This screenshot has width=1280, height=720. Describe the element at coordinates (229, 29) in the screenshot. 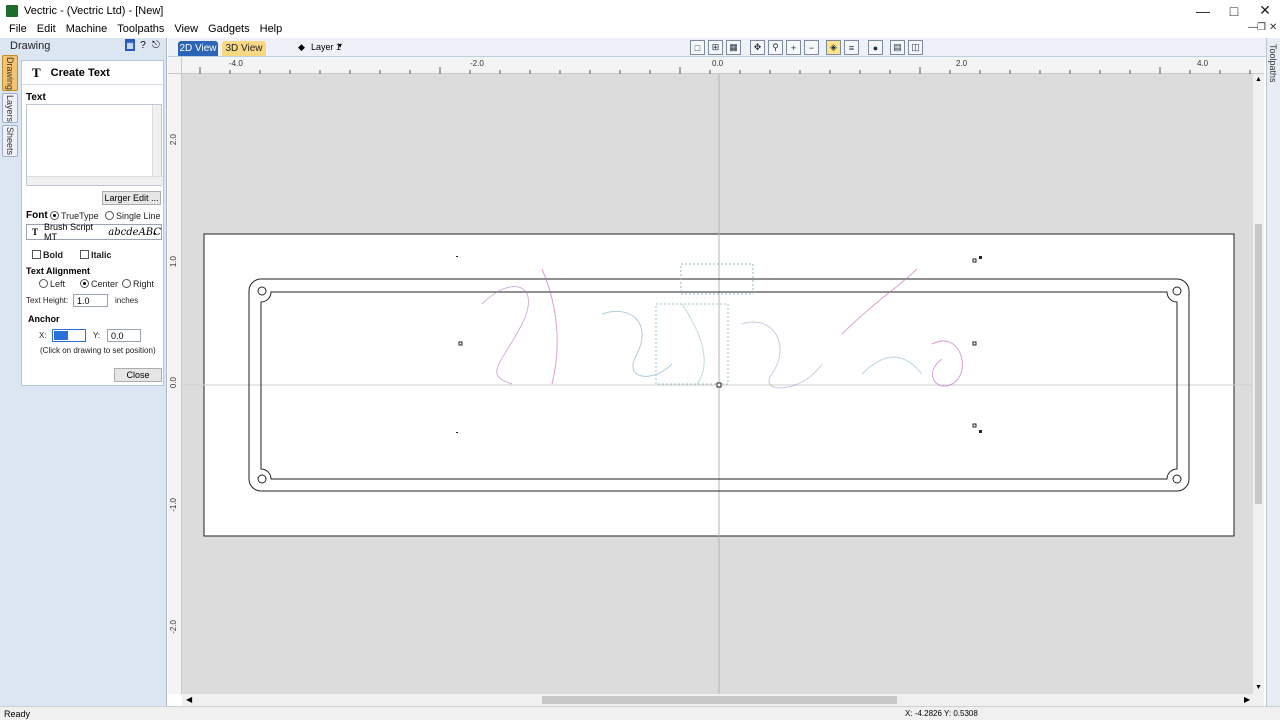

I see `menu-gadgets: Gadgets` at that location.